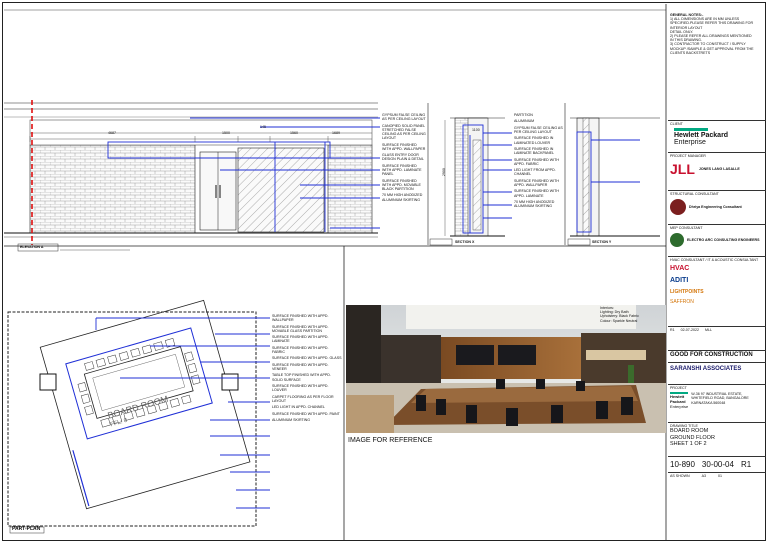  What do you see at coordinates (32, 247) in the screenshot?
I see `elevation-title: ELEVATION A` at bounding box center [32, 247].